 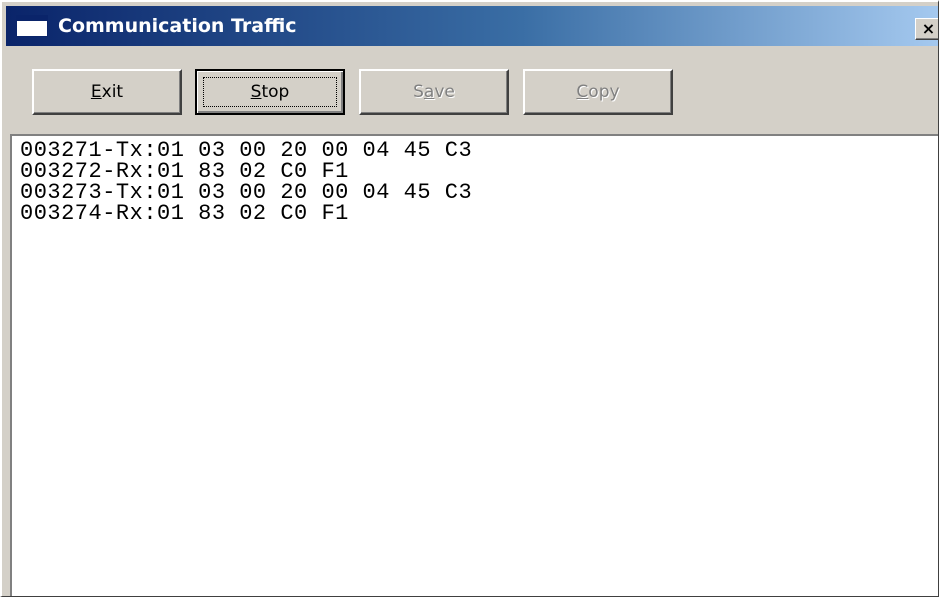 What do you see at coordinates (177, 26) in the screenshot?
I see `window-title: Communication Traffic` at bounding box center [177, 26].